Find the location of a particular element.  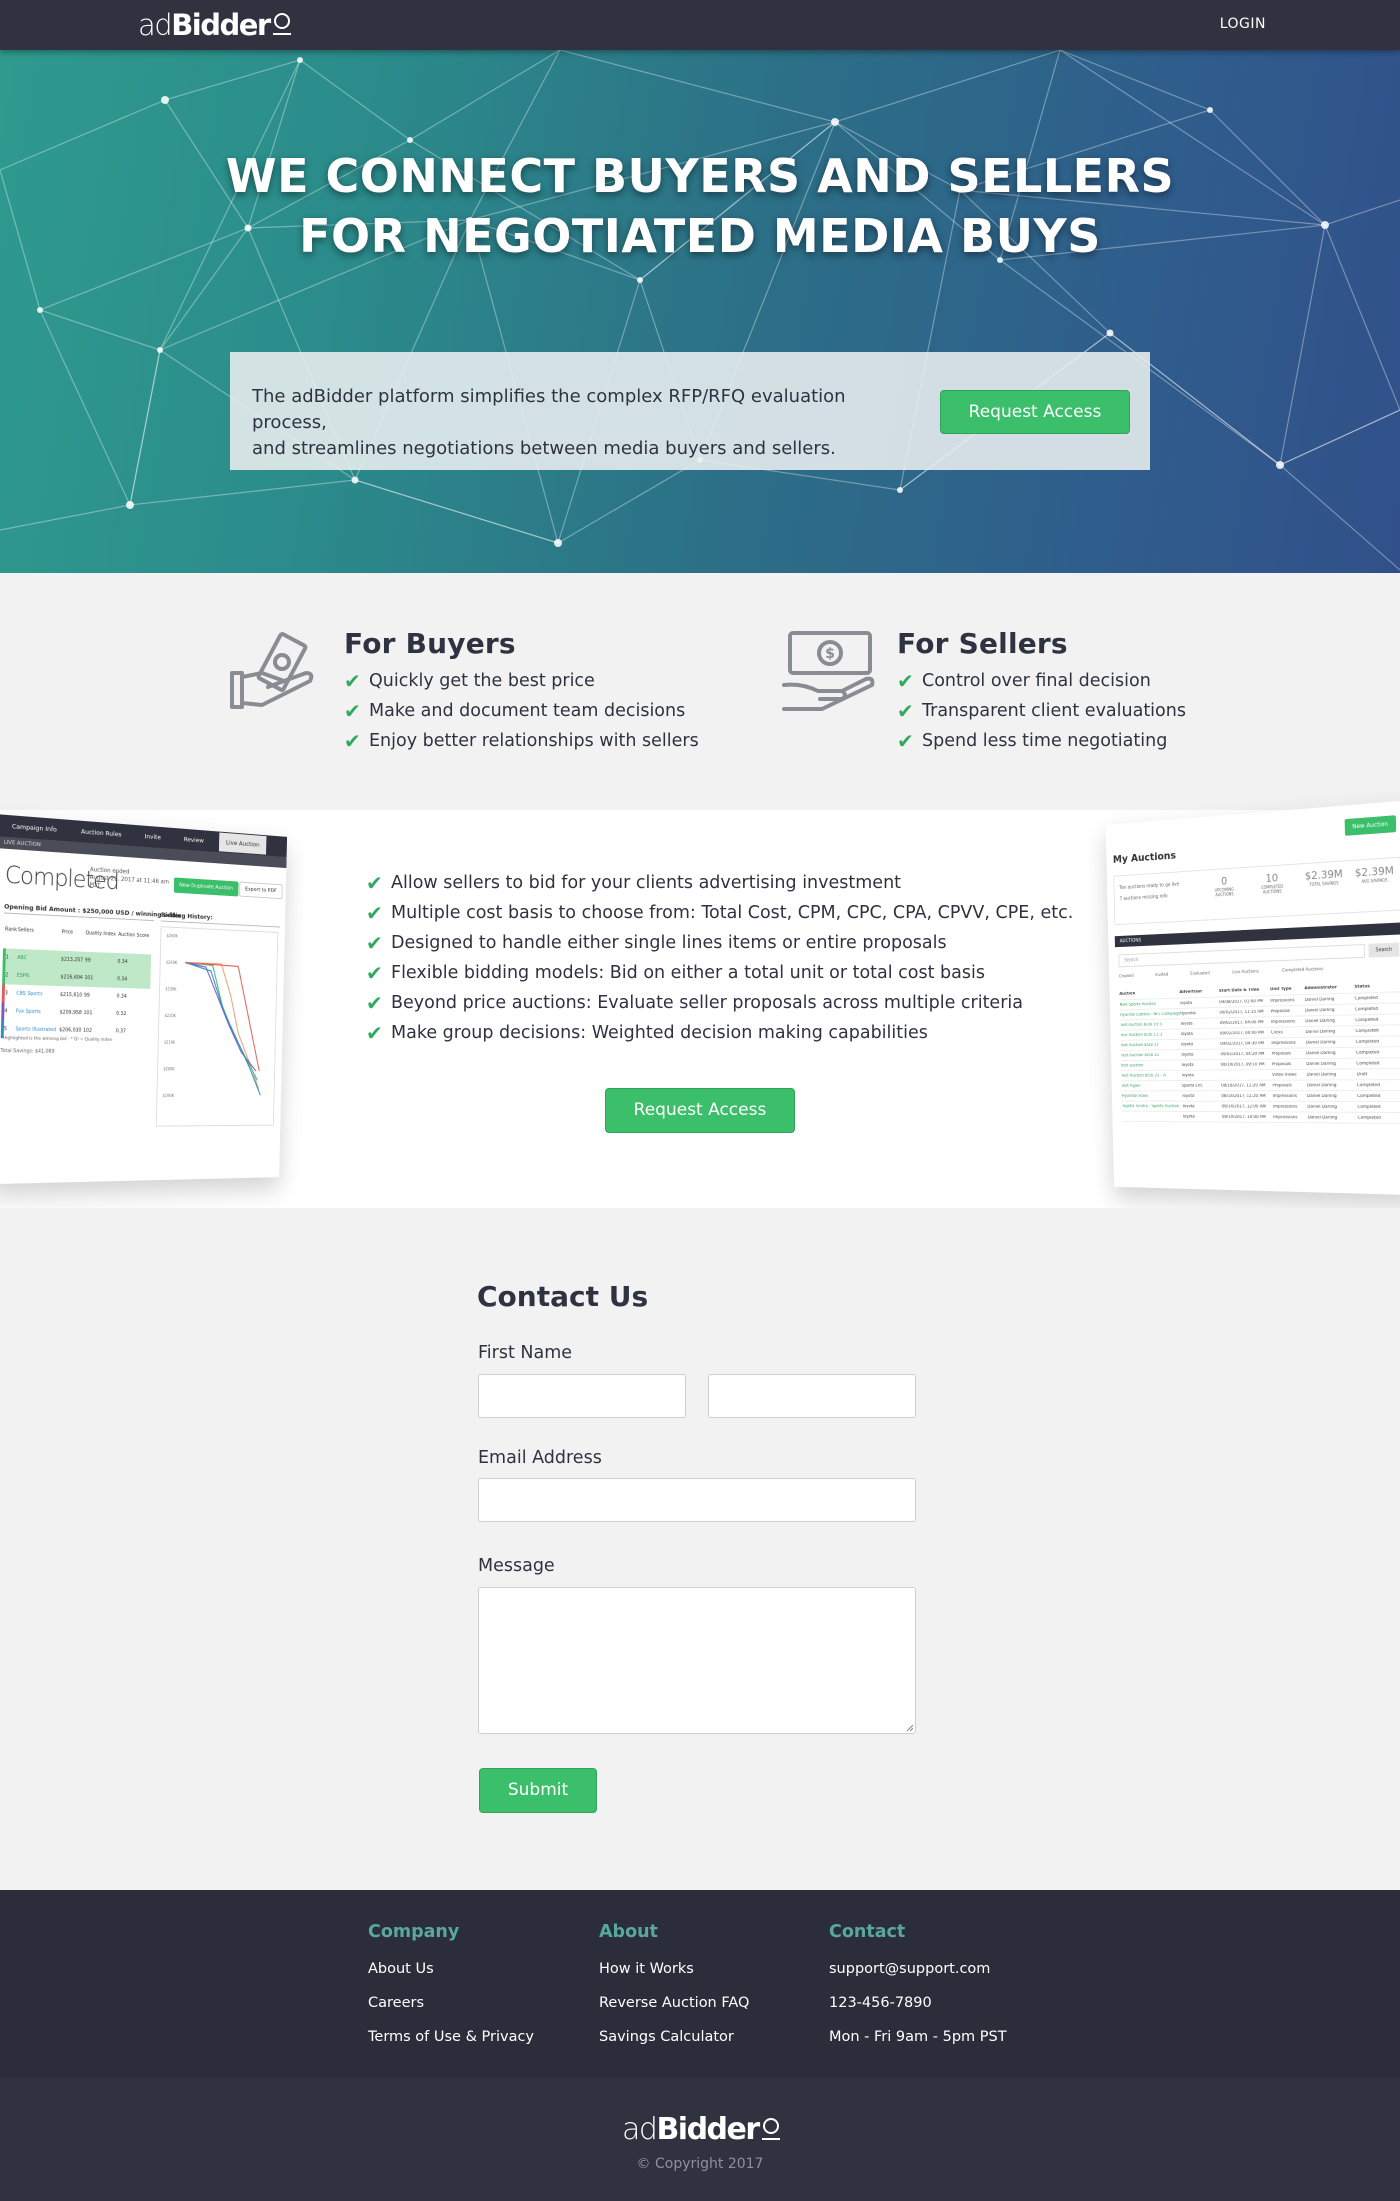

duplicate-auction-button: New Duplicate Auction is located at coordinates (206, 887).